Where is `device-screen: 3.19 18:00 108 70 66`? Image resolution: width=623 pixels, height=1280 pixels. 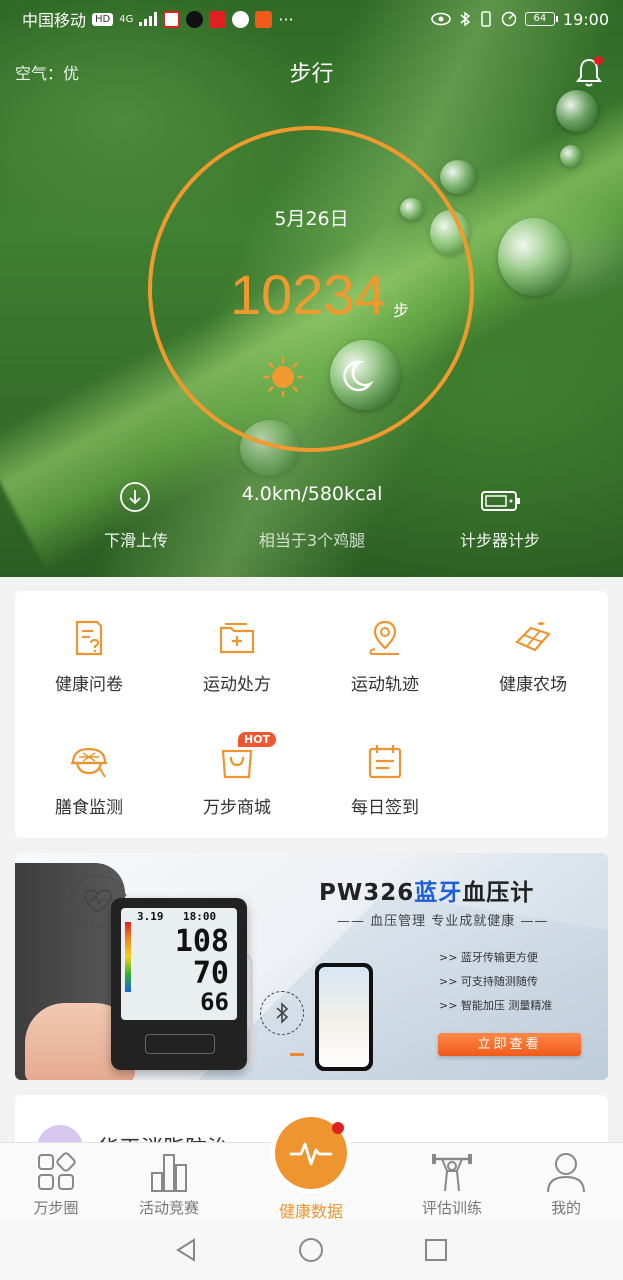 device-screen: 3.19 18:00 108 70 66 is located at coordinates (179, 964).